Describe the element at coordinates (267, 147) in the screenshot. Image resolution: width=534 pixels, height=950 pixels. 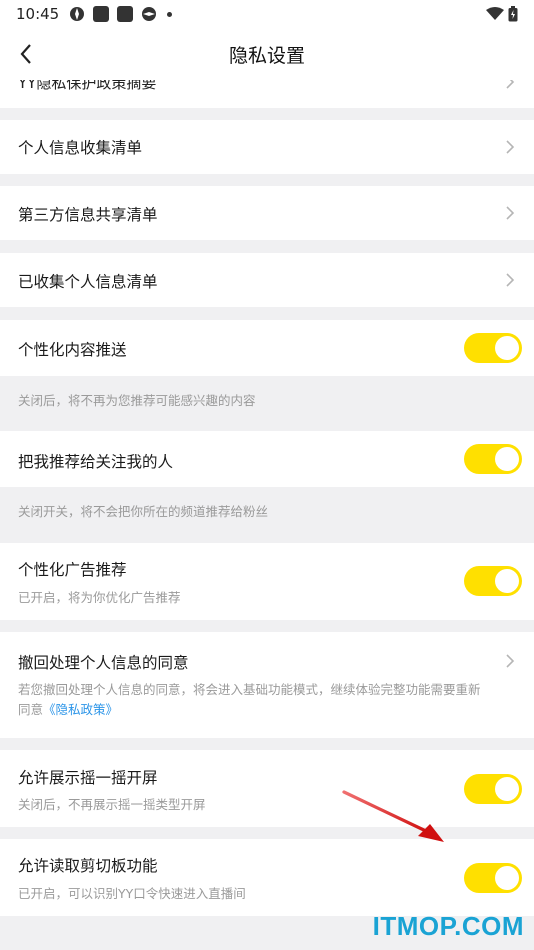
I see `personal-info-list-row: 个人信息收集清单` at that location.